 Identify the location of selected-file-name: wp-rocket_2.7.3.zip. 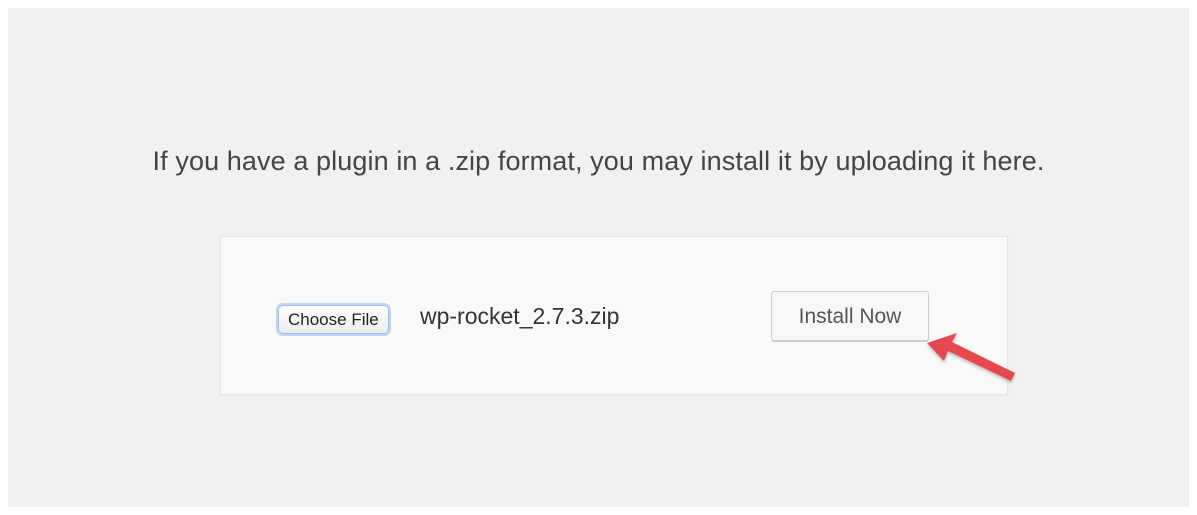
(520, 316).